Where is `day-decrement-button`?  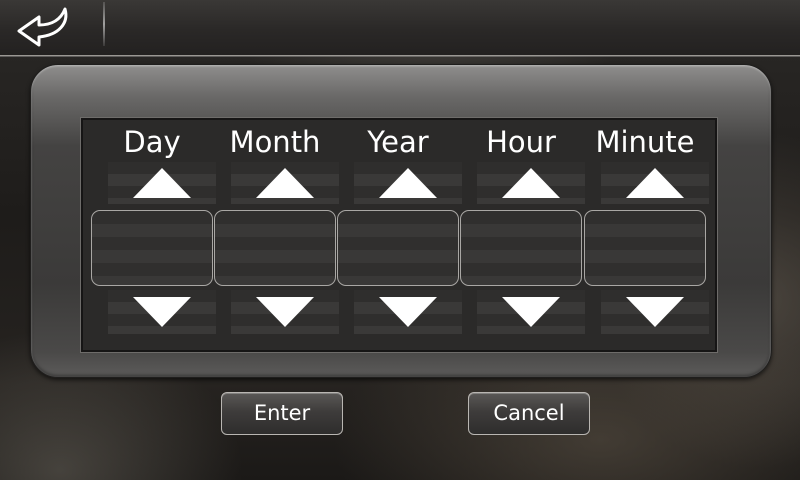
day-decrement-button is located at coordinates (162, 312).